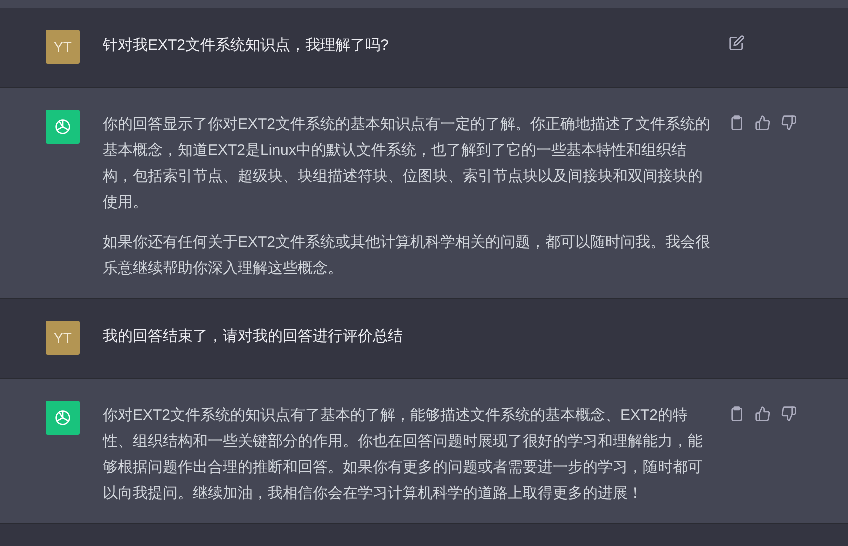  Describe the element at coordinates (407, 164) in the screenshot. I see `message-text: 你的回答显示了你对EXT2文件系统的基本知识点有一定的了解。你正确地描述了文件系统的基本概念，知道EXT2是Linux中的默认文件系统，也了解到了它的一些基本特性和组织结构，包括索引节点、超级块、块组描述符块、位图块、索引节点块以及间接块和双间接块的使用。` at that location.